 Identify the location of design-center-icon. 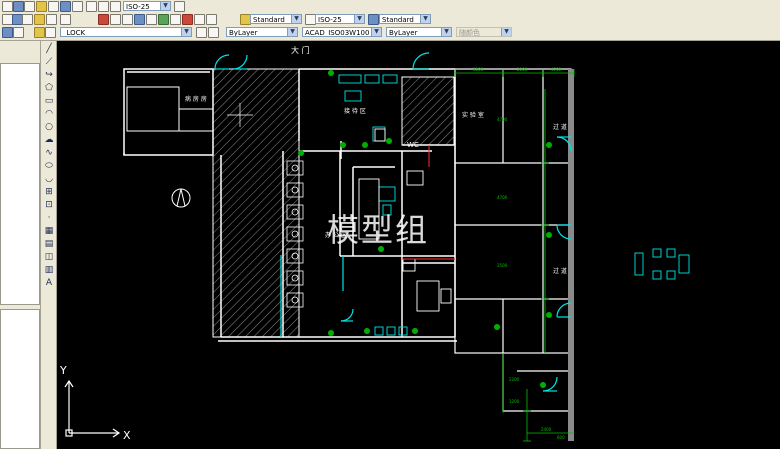
(151, 19).